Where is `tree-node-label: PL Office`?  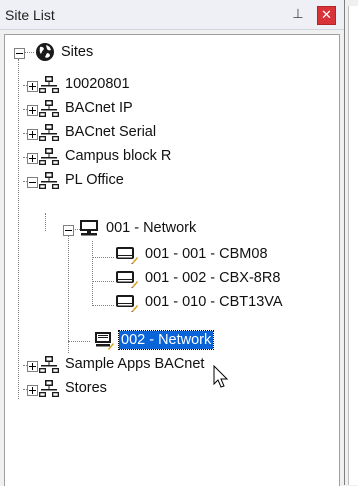 tree-node-label: PL Office is located at coordinates (94, 180).